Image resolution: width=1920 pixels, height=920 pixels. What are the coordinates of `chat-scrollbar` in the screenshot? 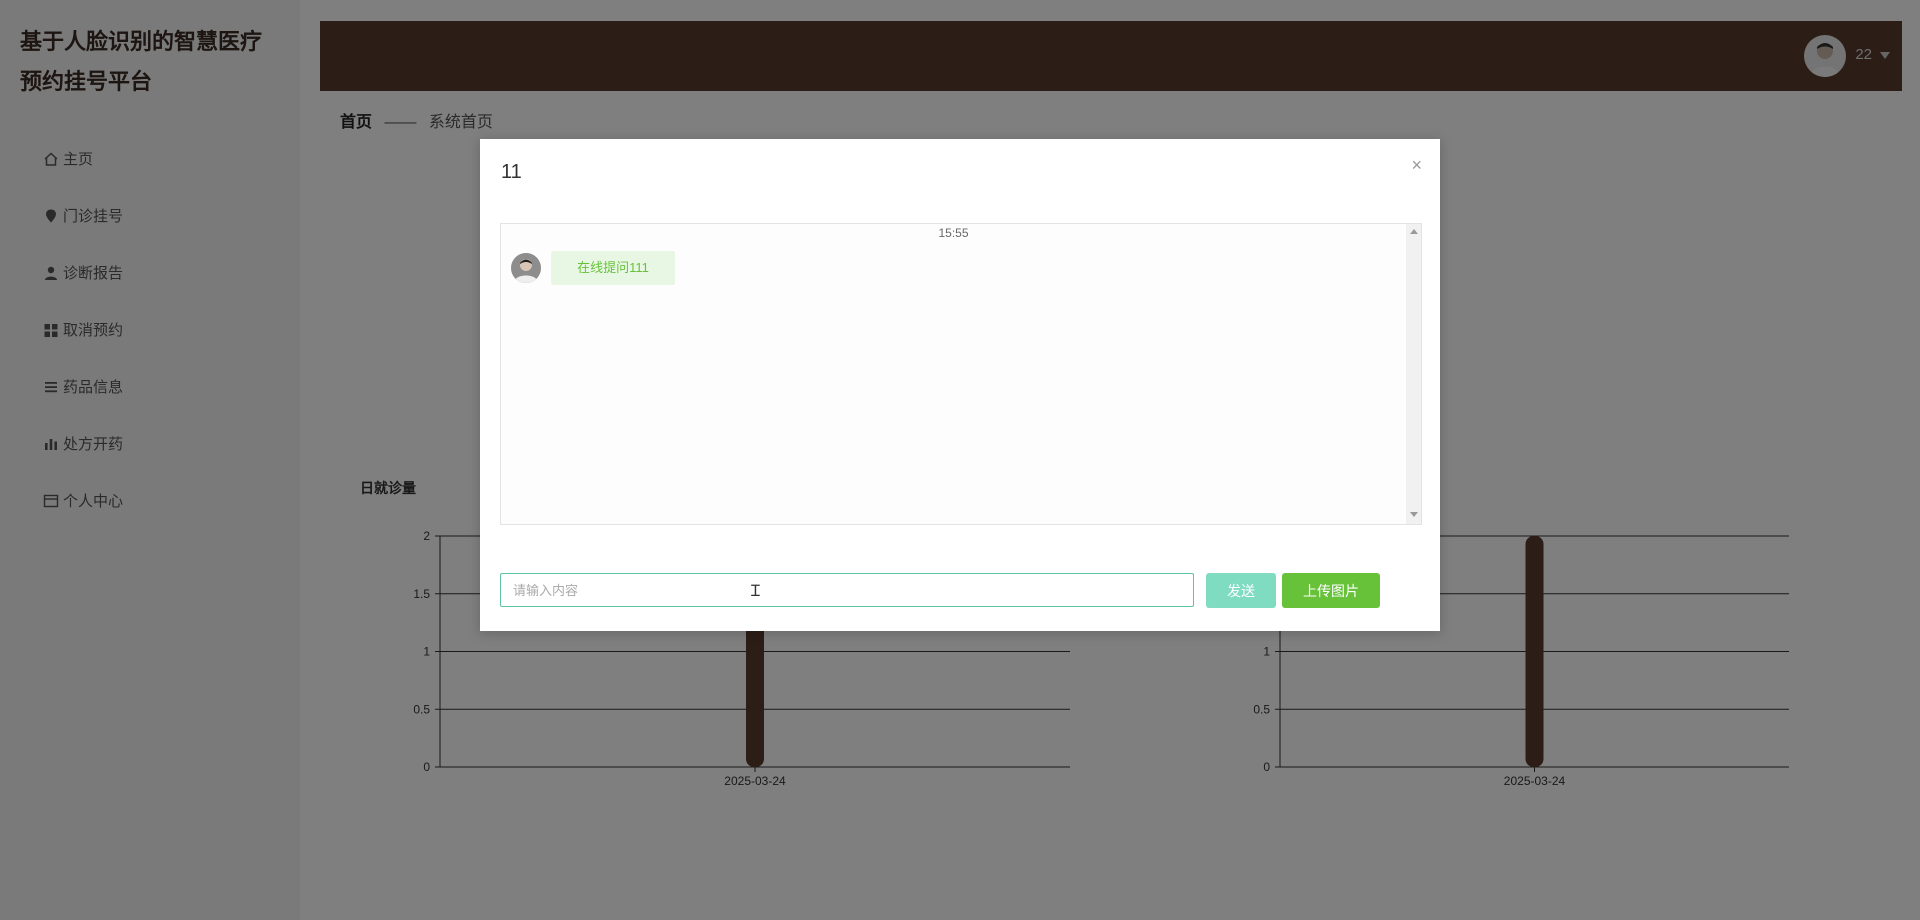 It's located at (1413, 374).